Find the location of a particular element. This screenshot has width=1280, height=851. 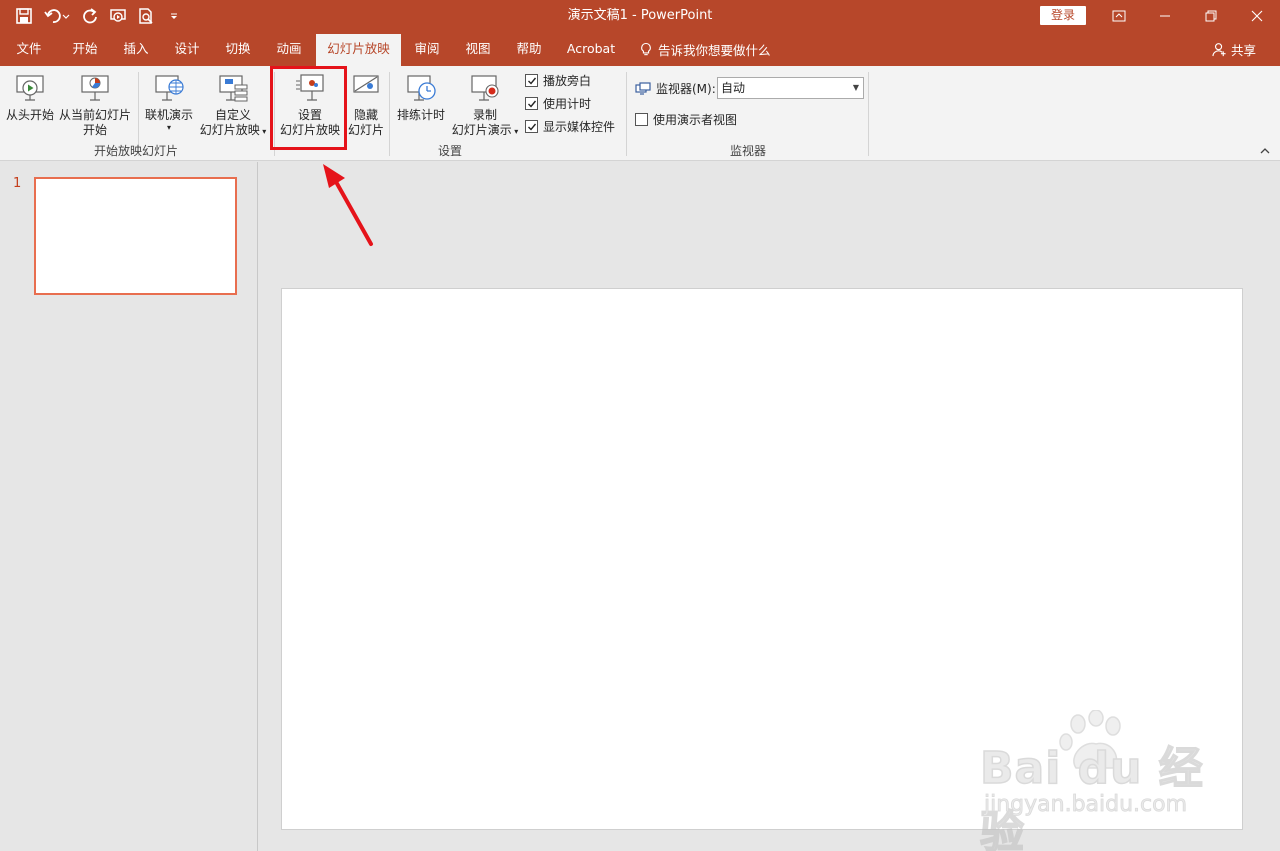

share-person-icon is located at coordinates (1219, 49).